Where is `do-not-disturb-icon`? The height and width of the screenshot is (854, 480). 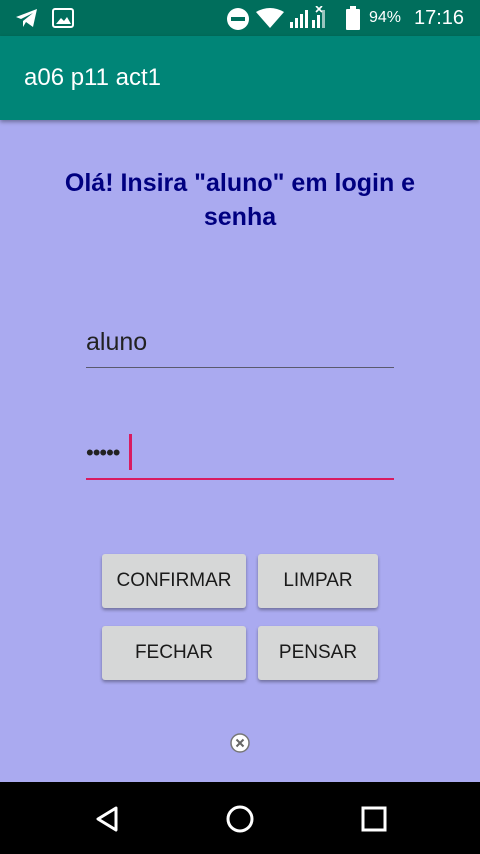 do-not-disturb-icon is located at coordinates (238, 21).